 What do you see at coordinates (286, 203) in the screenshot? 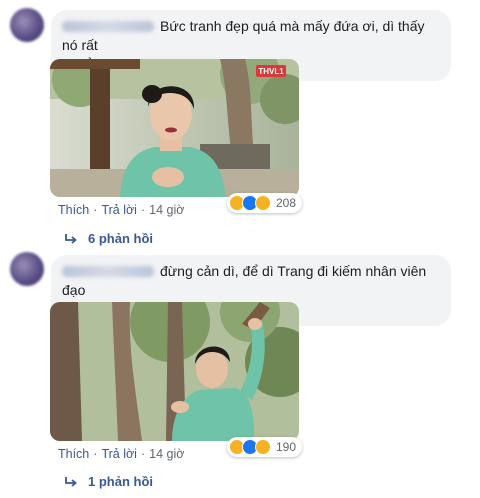
I see `reaction-count: 208` at bounding box center [286, 203].